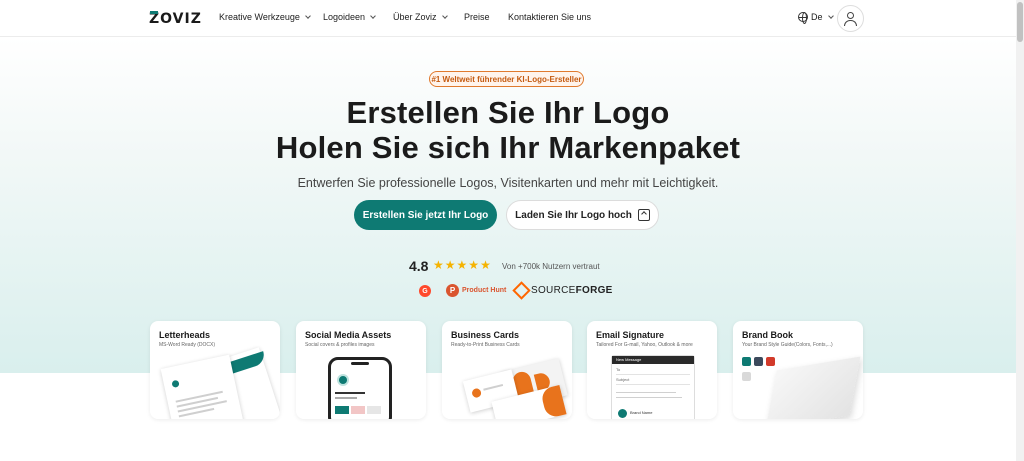 Image resolution: width=1024 pixels, height=461 pixels. What do you see at coordinates (813, 387) in the screenshot?
I see `brand-book-preview` at bounding box center [813, 387].